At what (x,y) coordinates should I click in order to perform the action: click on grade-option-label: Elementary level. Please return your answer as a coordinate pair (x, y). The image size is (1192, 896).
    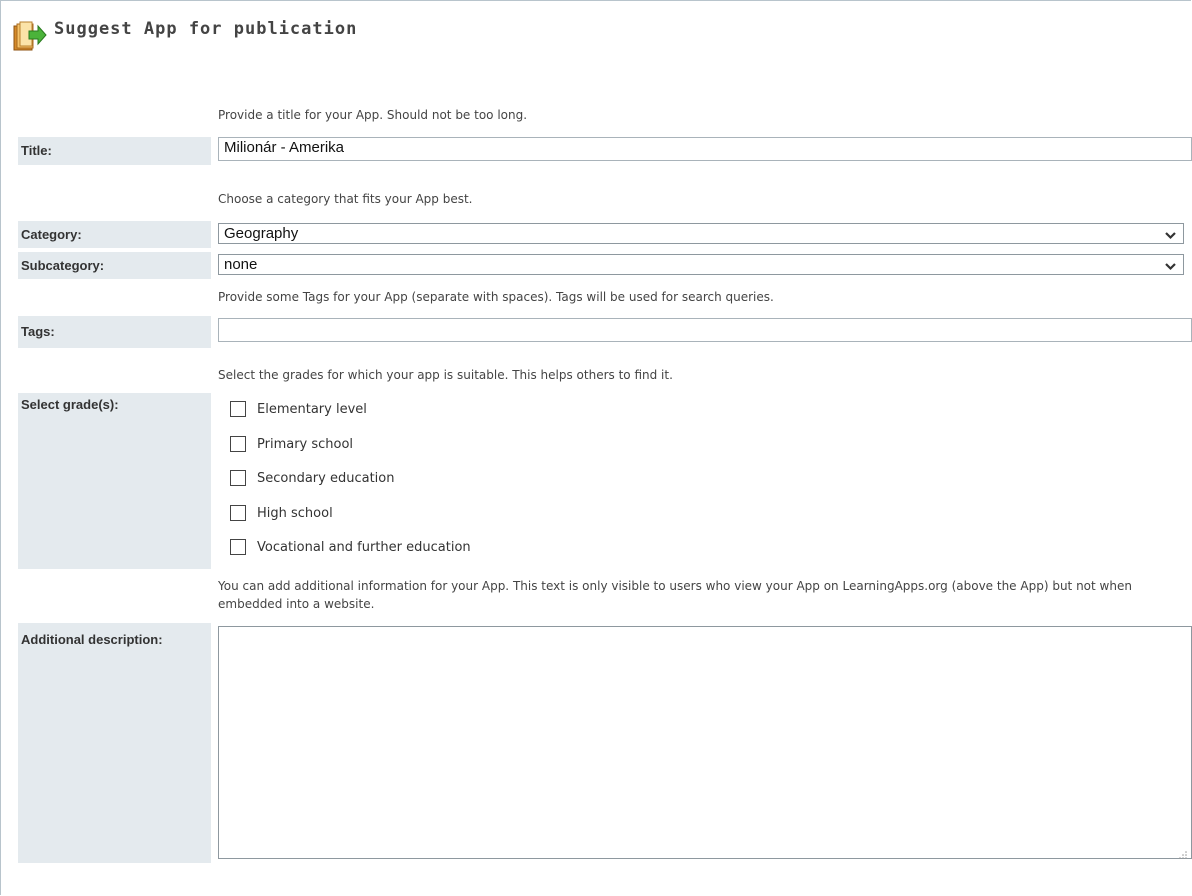
    Looking at the image, I should click on (312, 409).